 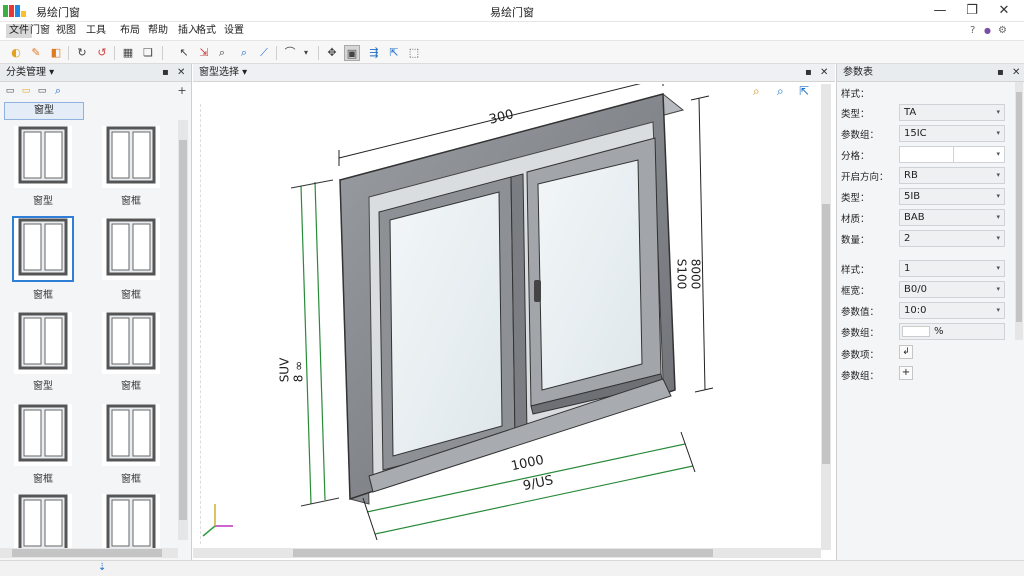 What do you see at coordinates (860, 312) in the screenshot?
I see `param-label: 参数值：` at bounding box center [860, 312].